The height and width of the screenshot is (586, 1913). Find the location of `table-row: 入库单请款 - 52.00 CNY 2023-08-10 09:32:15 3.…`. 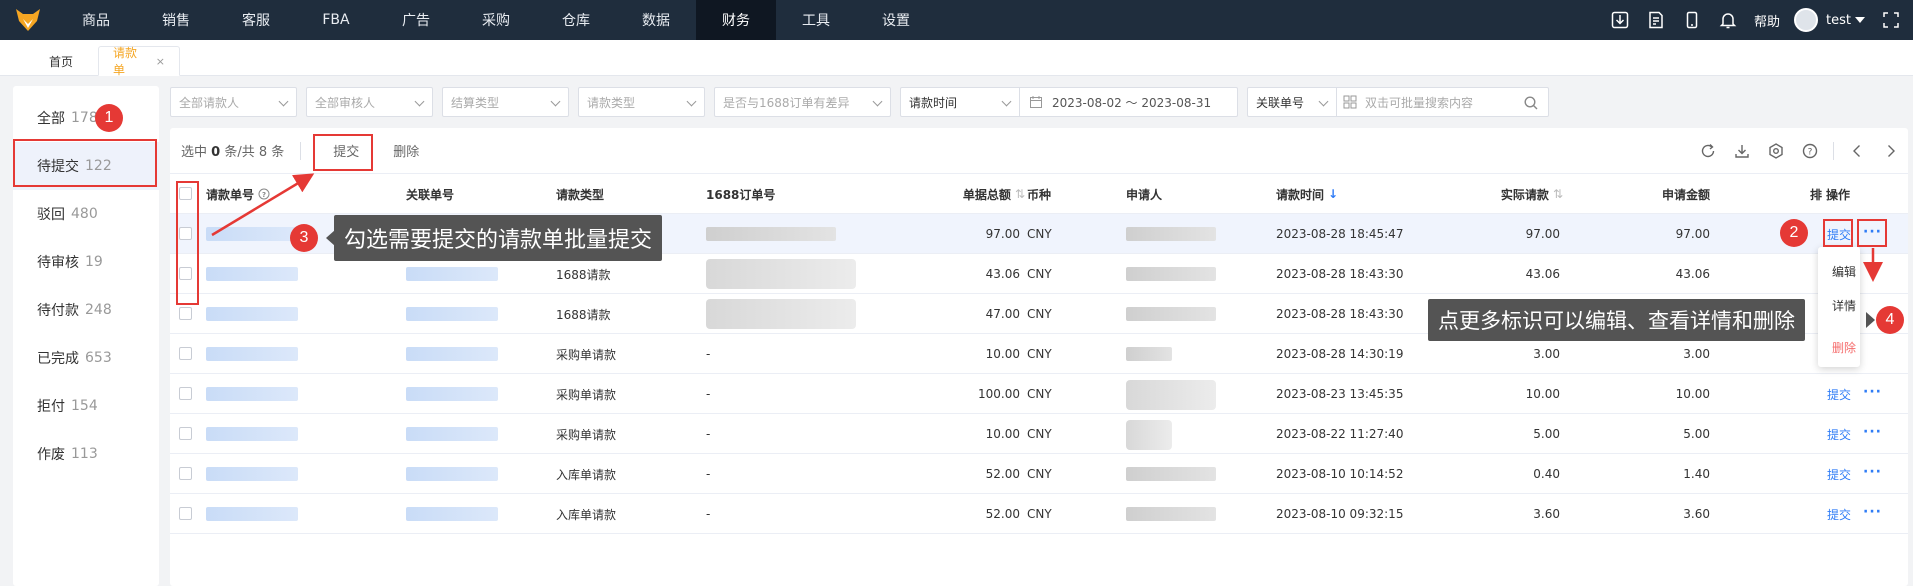

table-row: 入库单请款 - 52.00 CNY 2023-08-10 09:32:15 3.… is located at coordinates (1039, 514).